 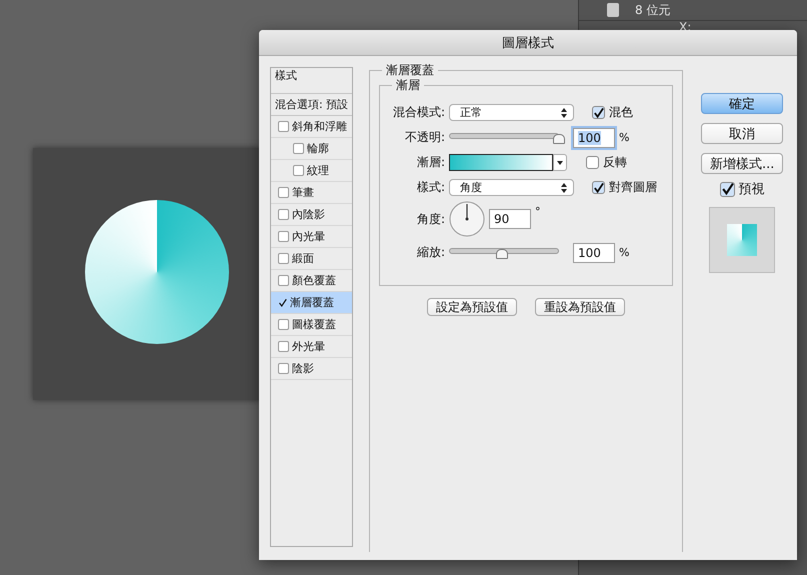 I want to click on field-label: 樣式:, so click(x=431, y=187).